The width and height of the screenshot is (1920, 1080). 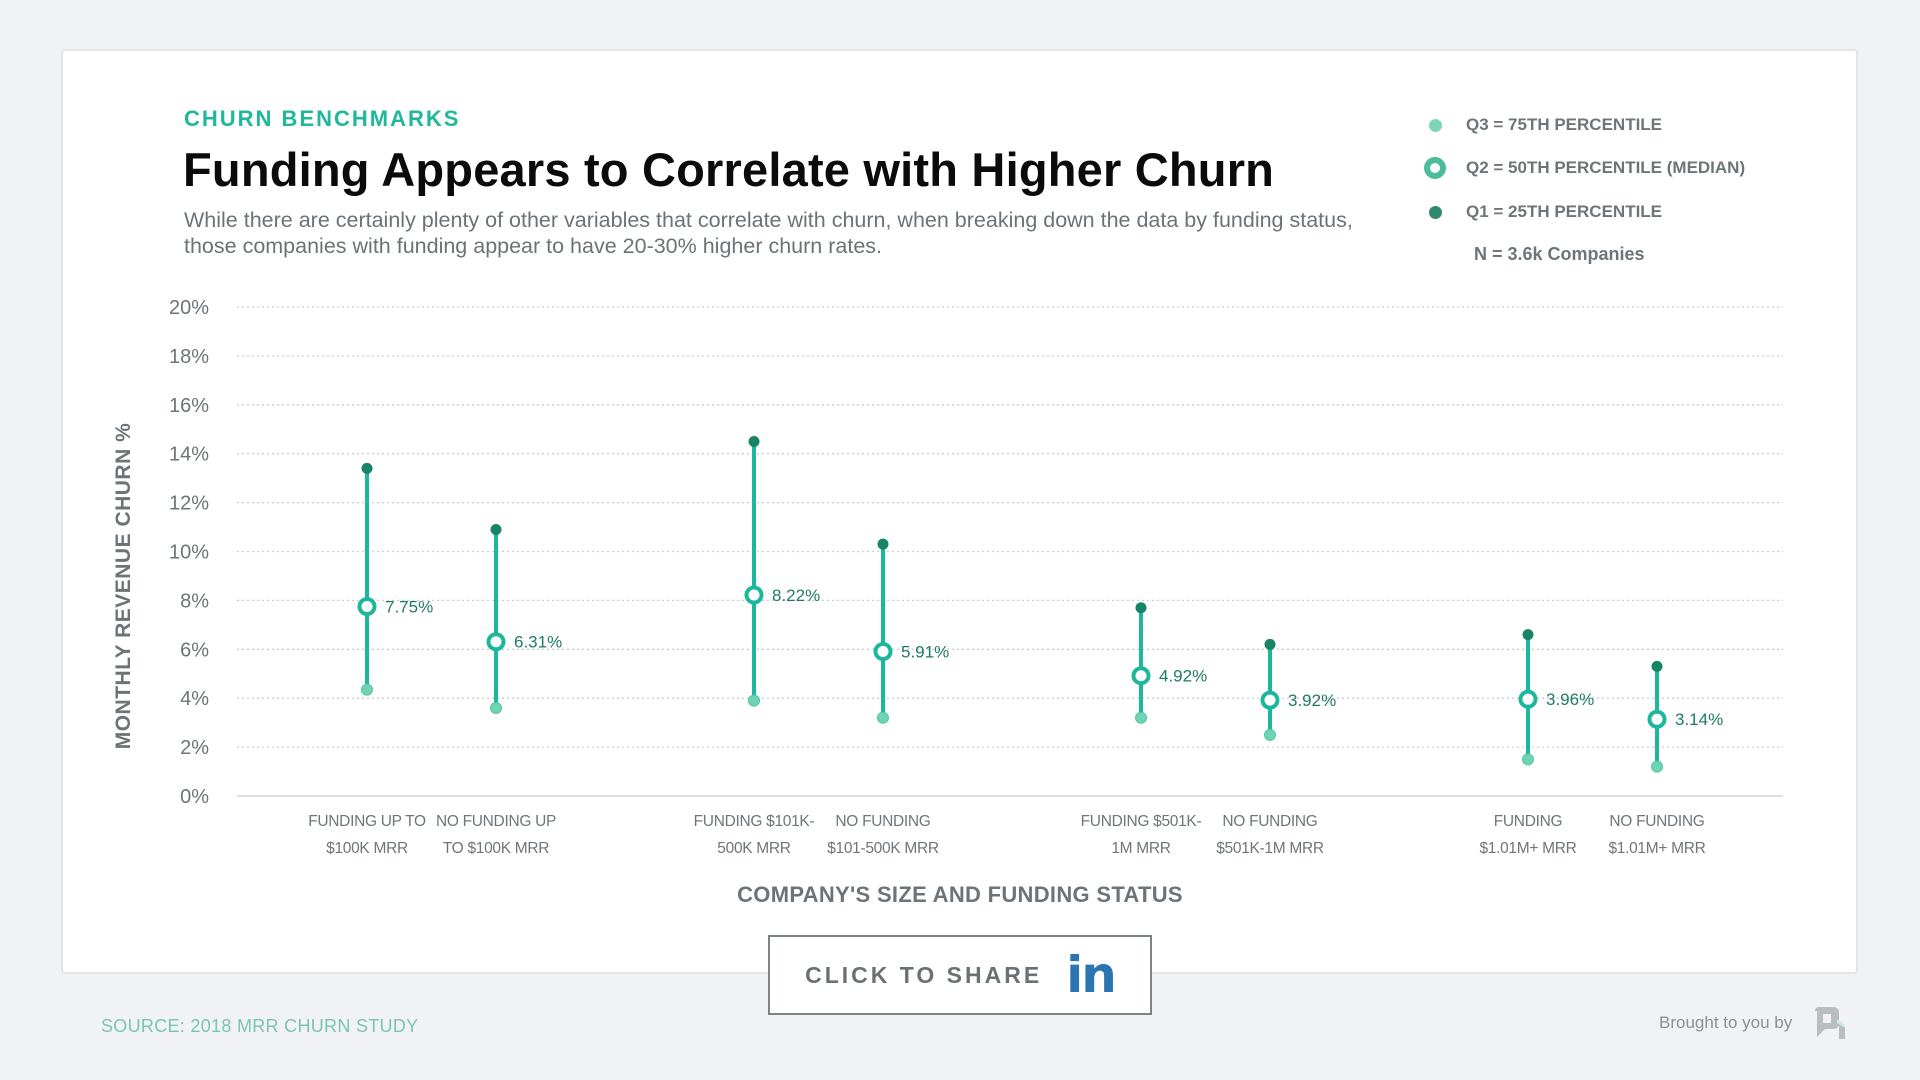 What do you see at coordinates (194, 699) in the screenshot?
I see `y-tick-label: 4%` at bounding box center [194, 699].